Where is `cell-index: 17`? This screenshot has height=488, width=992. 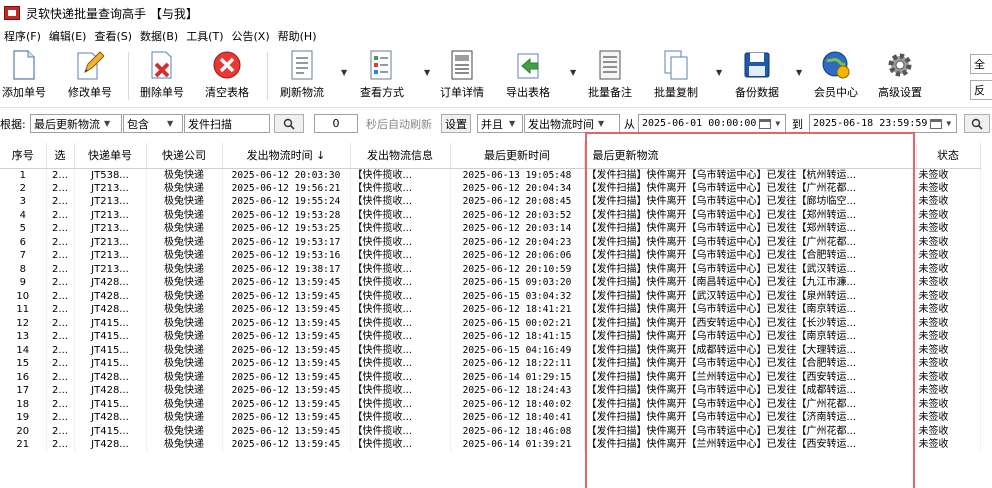
cell-index: 17 is located at coordinates (23, 391).